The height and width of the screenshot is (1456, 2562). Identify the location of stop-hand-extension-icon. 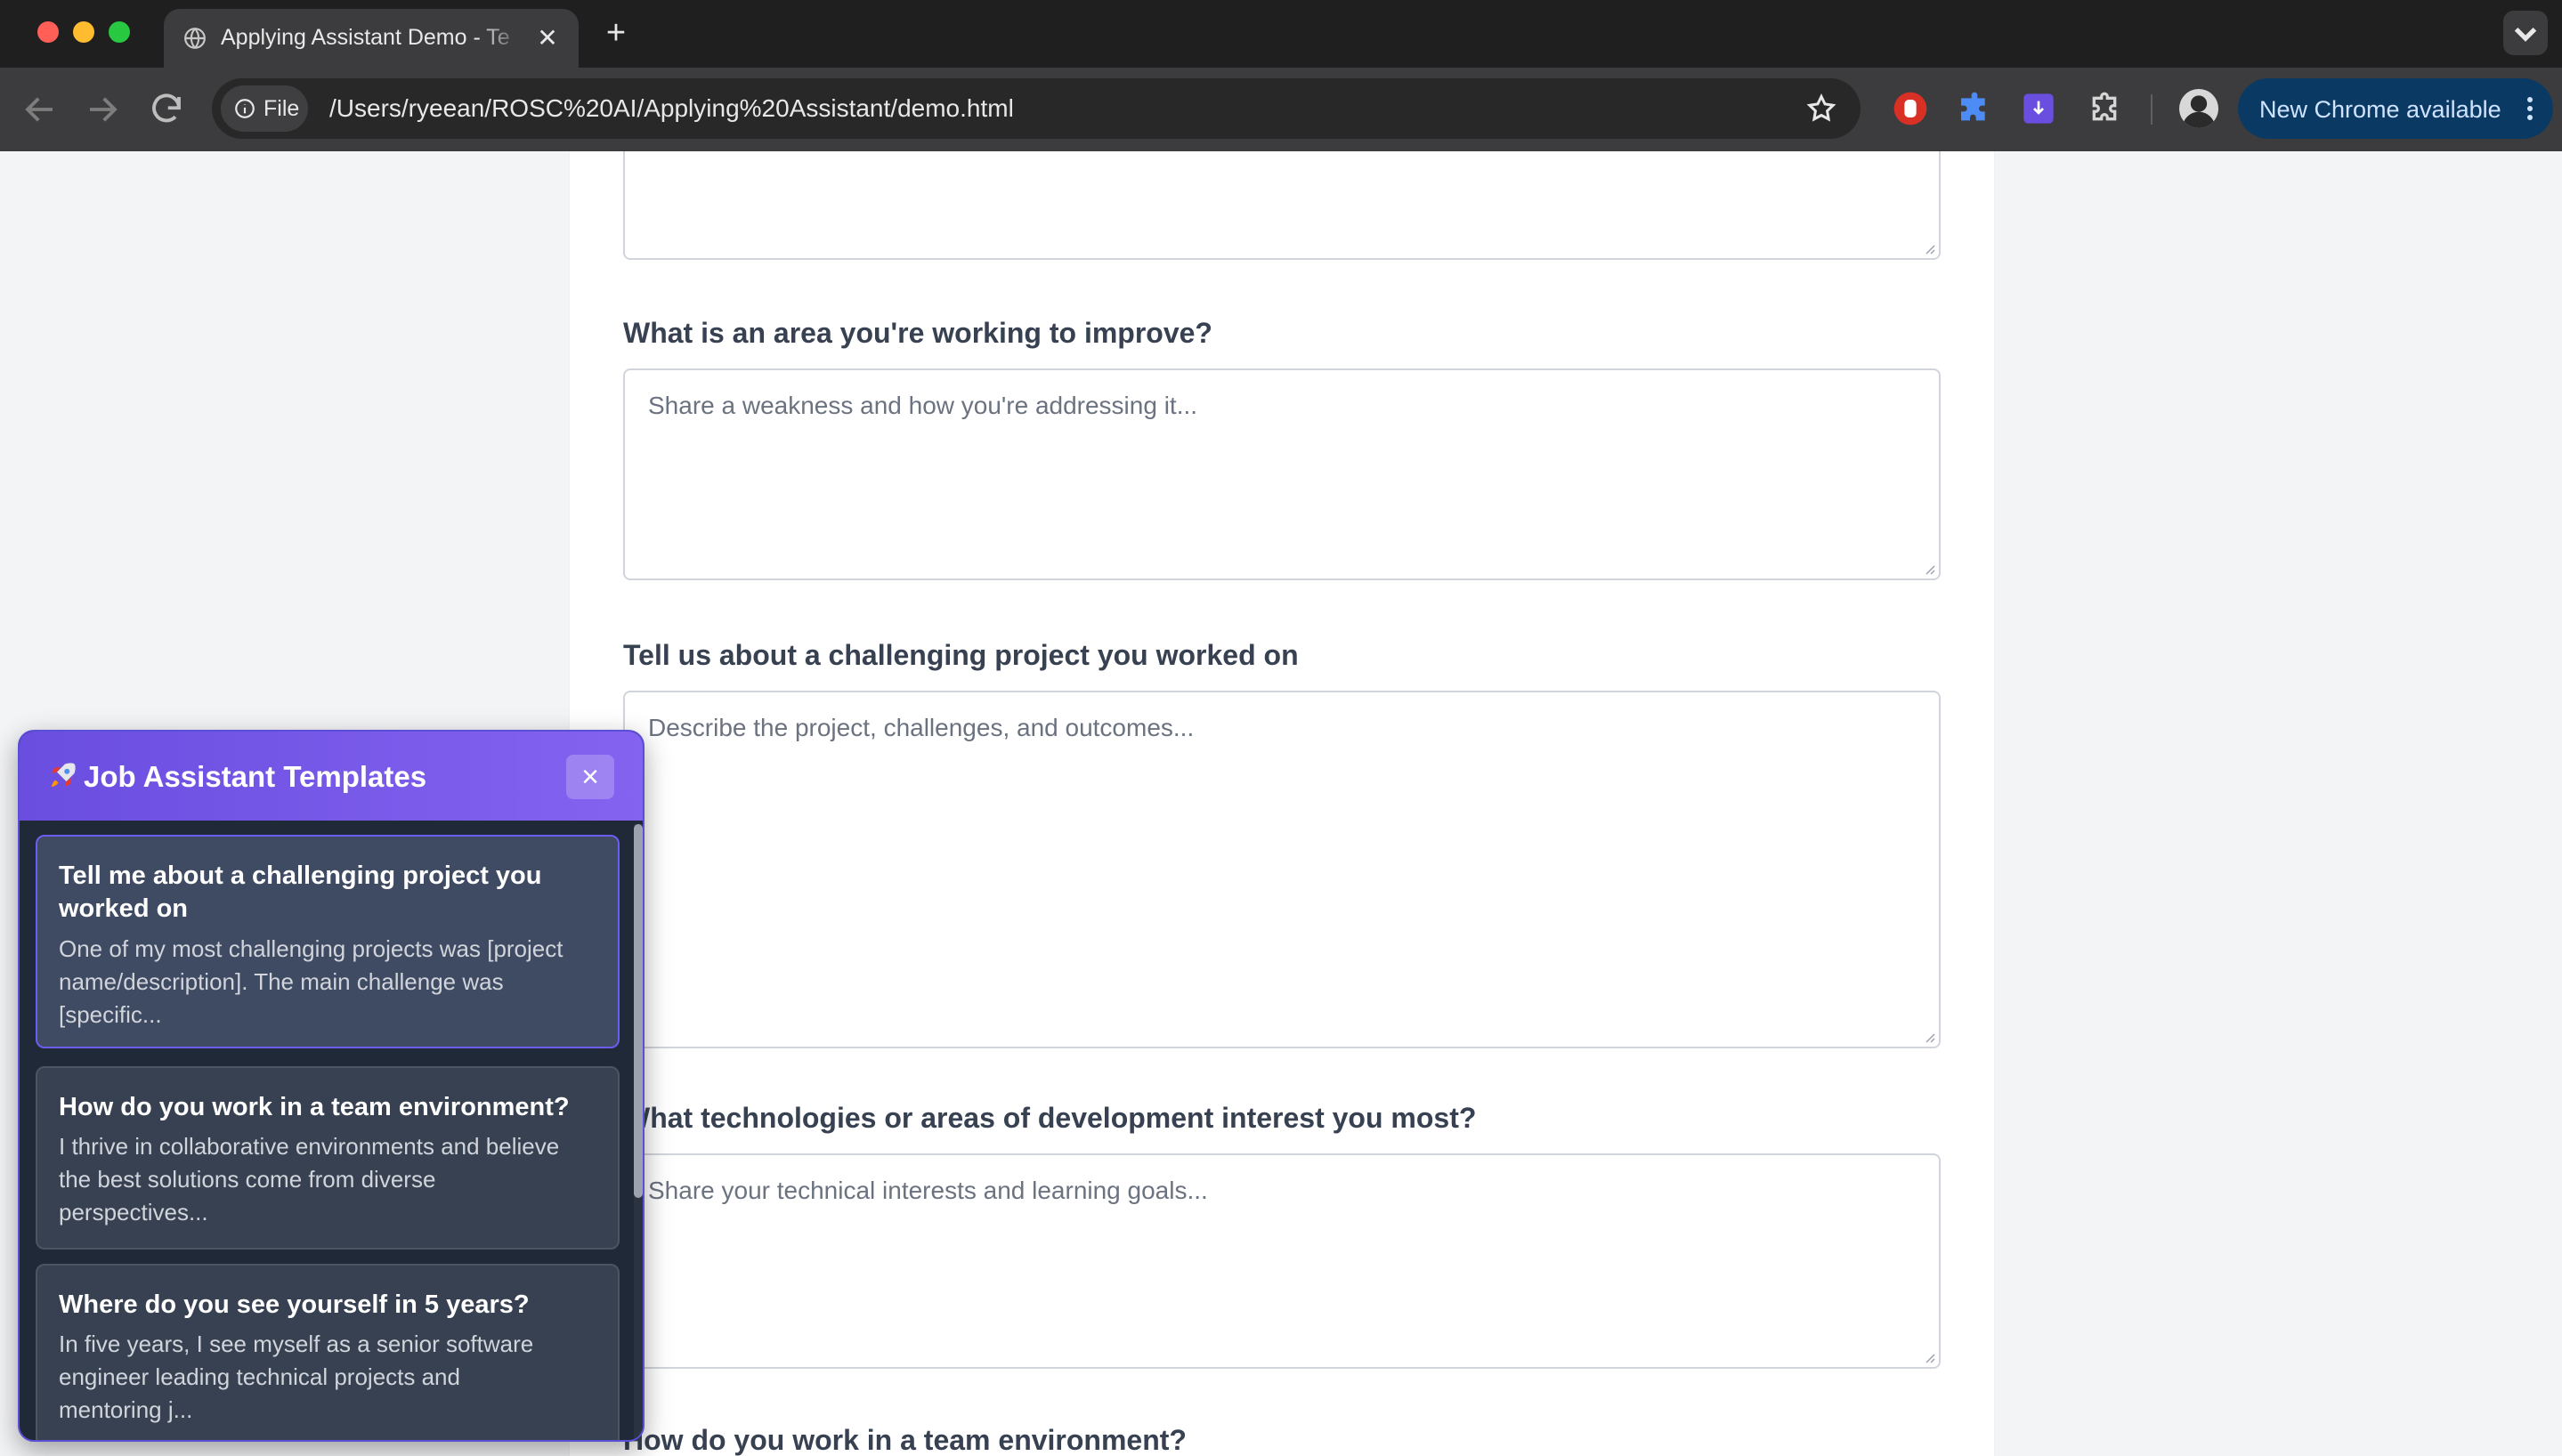
(1910, 108).